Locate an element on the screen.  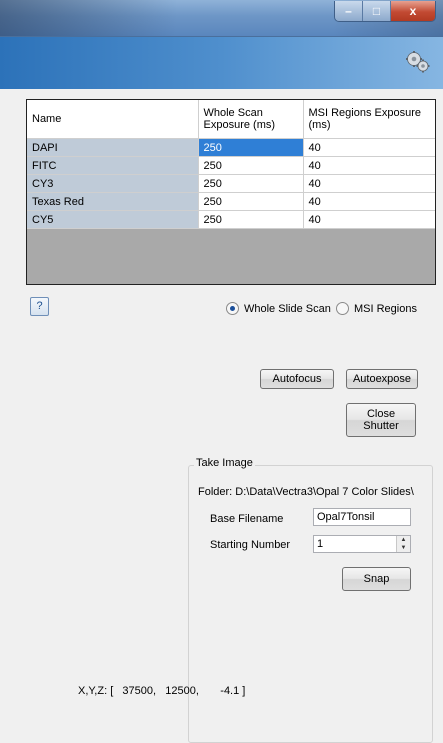
close-button: x is located at coordinates (413, 11).